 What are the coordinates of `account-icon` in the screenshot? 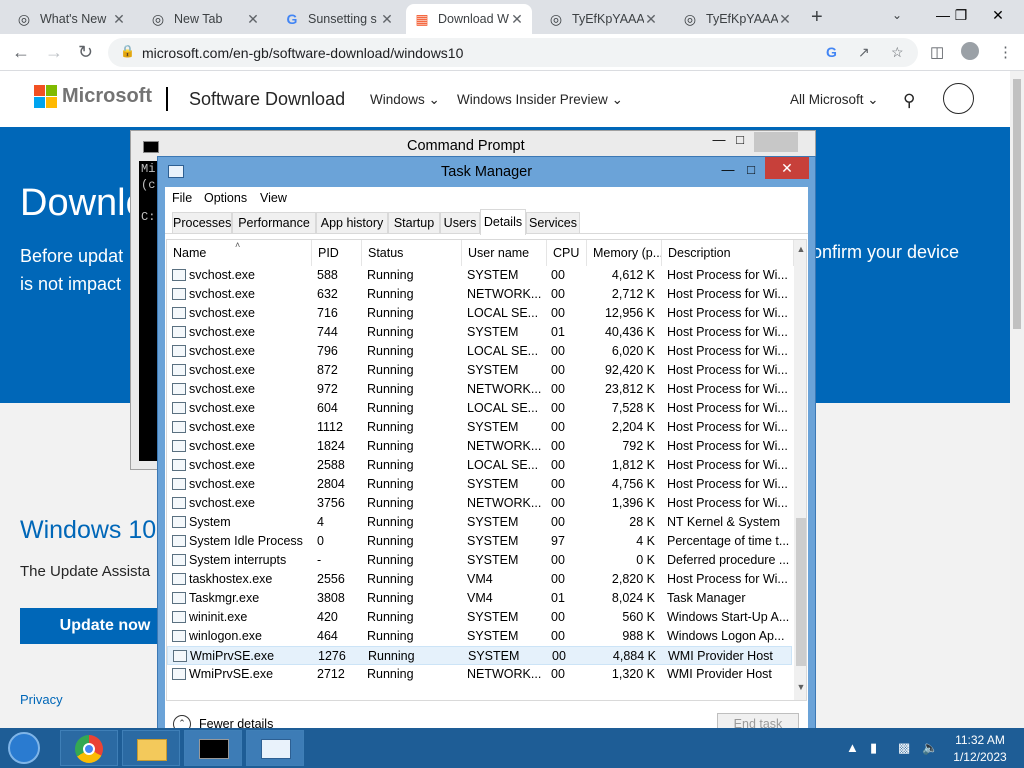 It's located at (958, 98).